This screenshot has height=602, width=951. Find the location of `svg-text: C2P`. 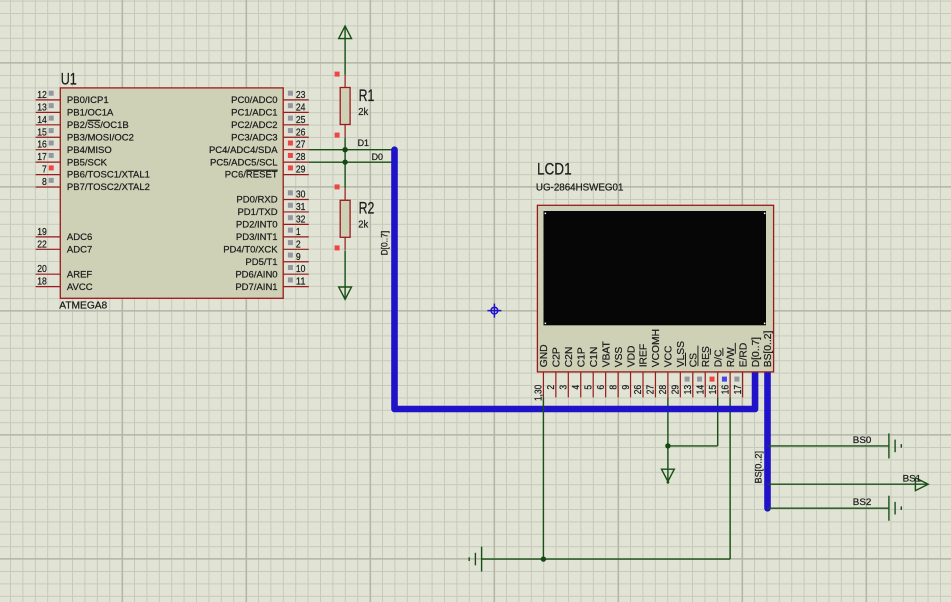

svg-text: C2P is located at coordinates (557, 357).